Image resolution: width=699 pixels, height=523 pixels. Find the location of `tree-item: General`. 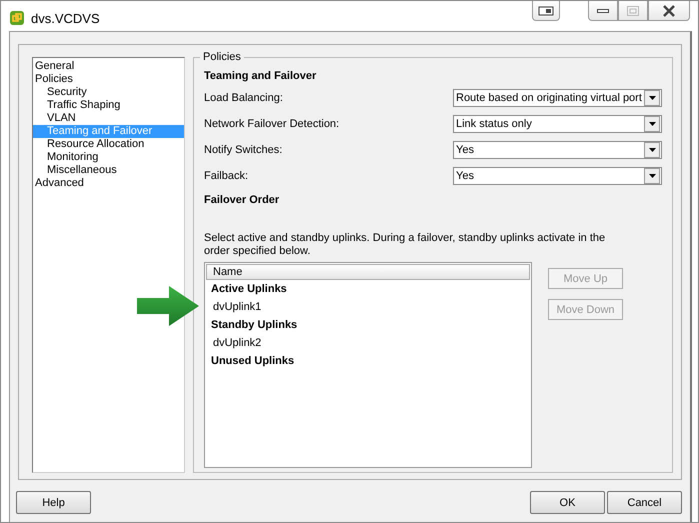

tree-item: General is located at coordinates (108, 66).